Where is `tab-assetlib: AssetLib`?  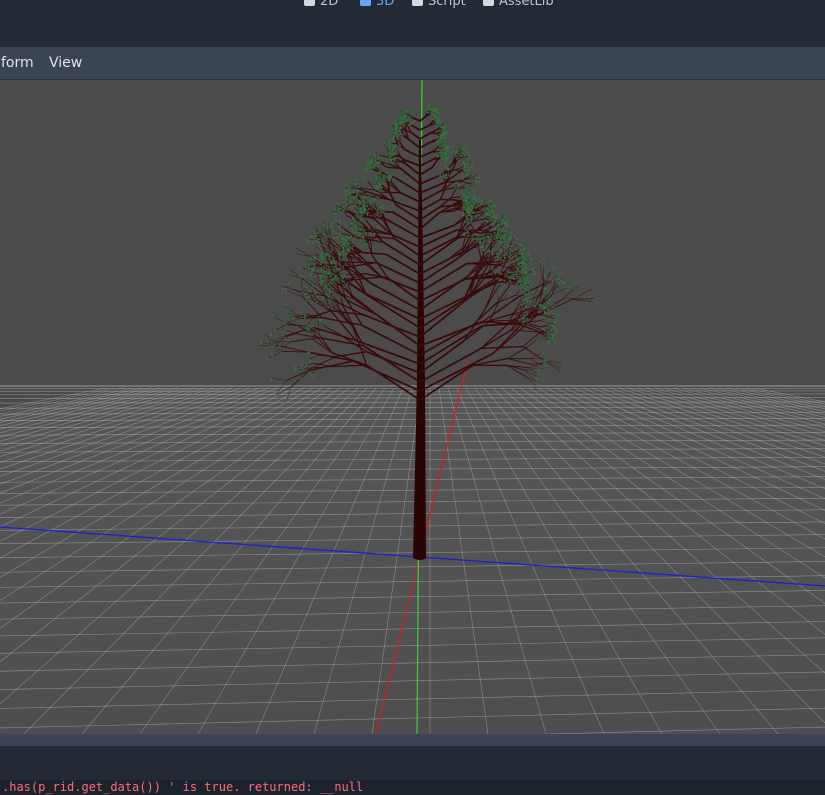
tab-assetlib: AssetLib is located at coordinates (518, 4).